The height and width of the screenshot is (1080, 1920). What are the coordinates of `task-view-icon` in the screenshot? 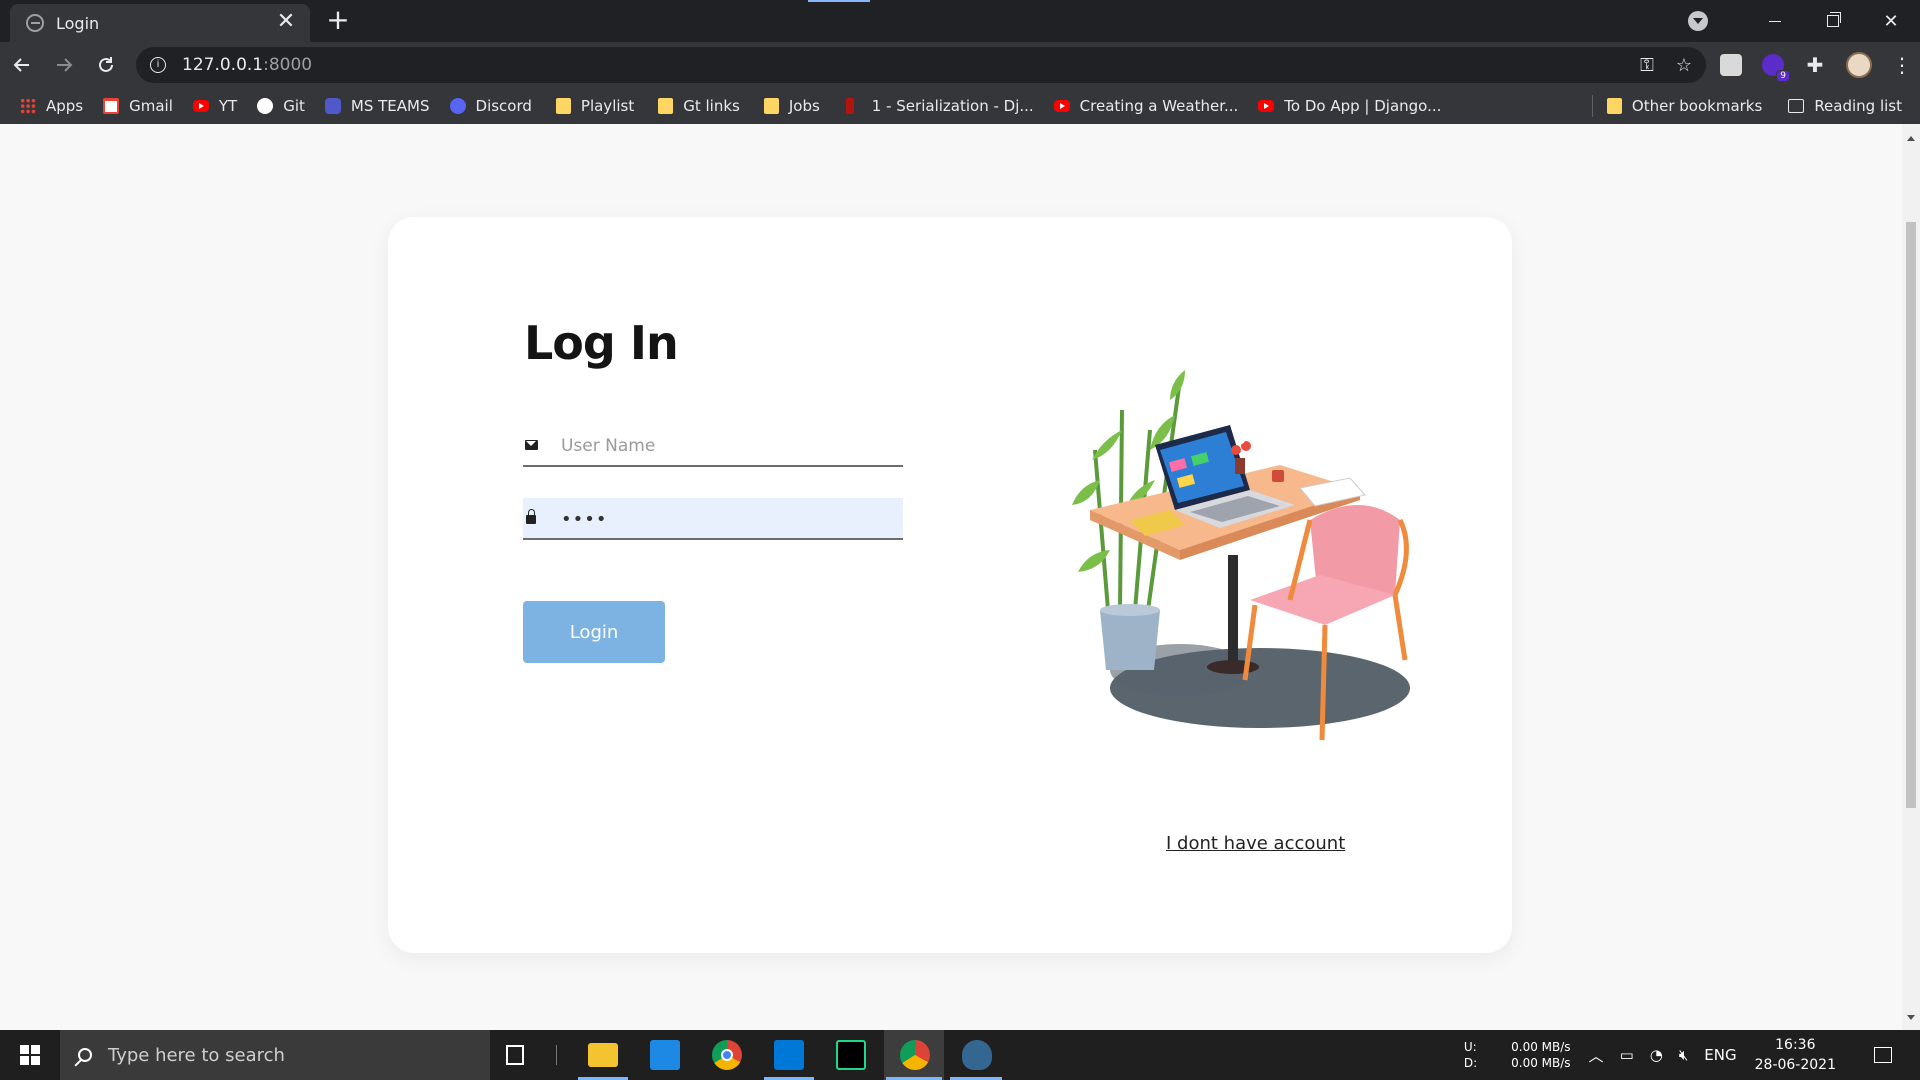 It's located at (515, 1055).